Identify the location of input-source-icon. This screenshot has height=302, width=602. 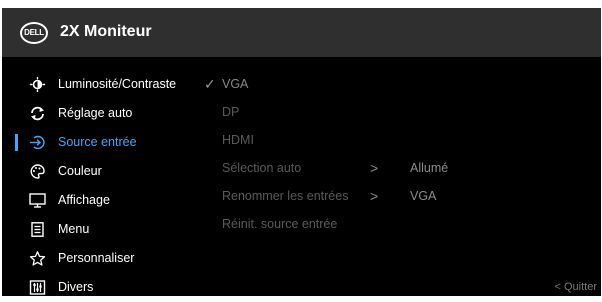
(37, 142).